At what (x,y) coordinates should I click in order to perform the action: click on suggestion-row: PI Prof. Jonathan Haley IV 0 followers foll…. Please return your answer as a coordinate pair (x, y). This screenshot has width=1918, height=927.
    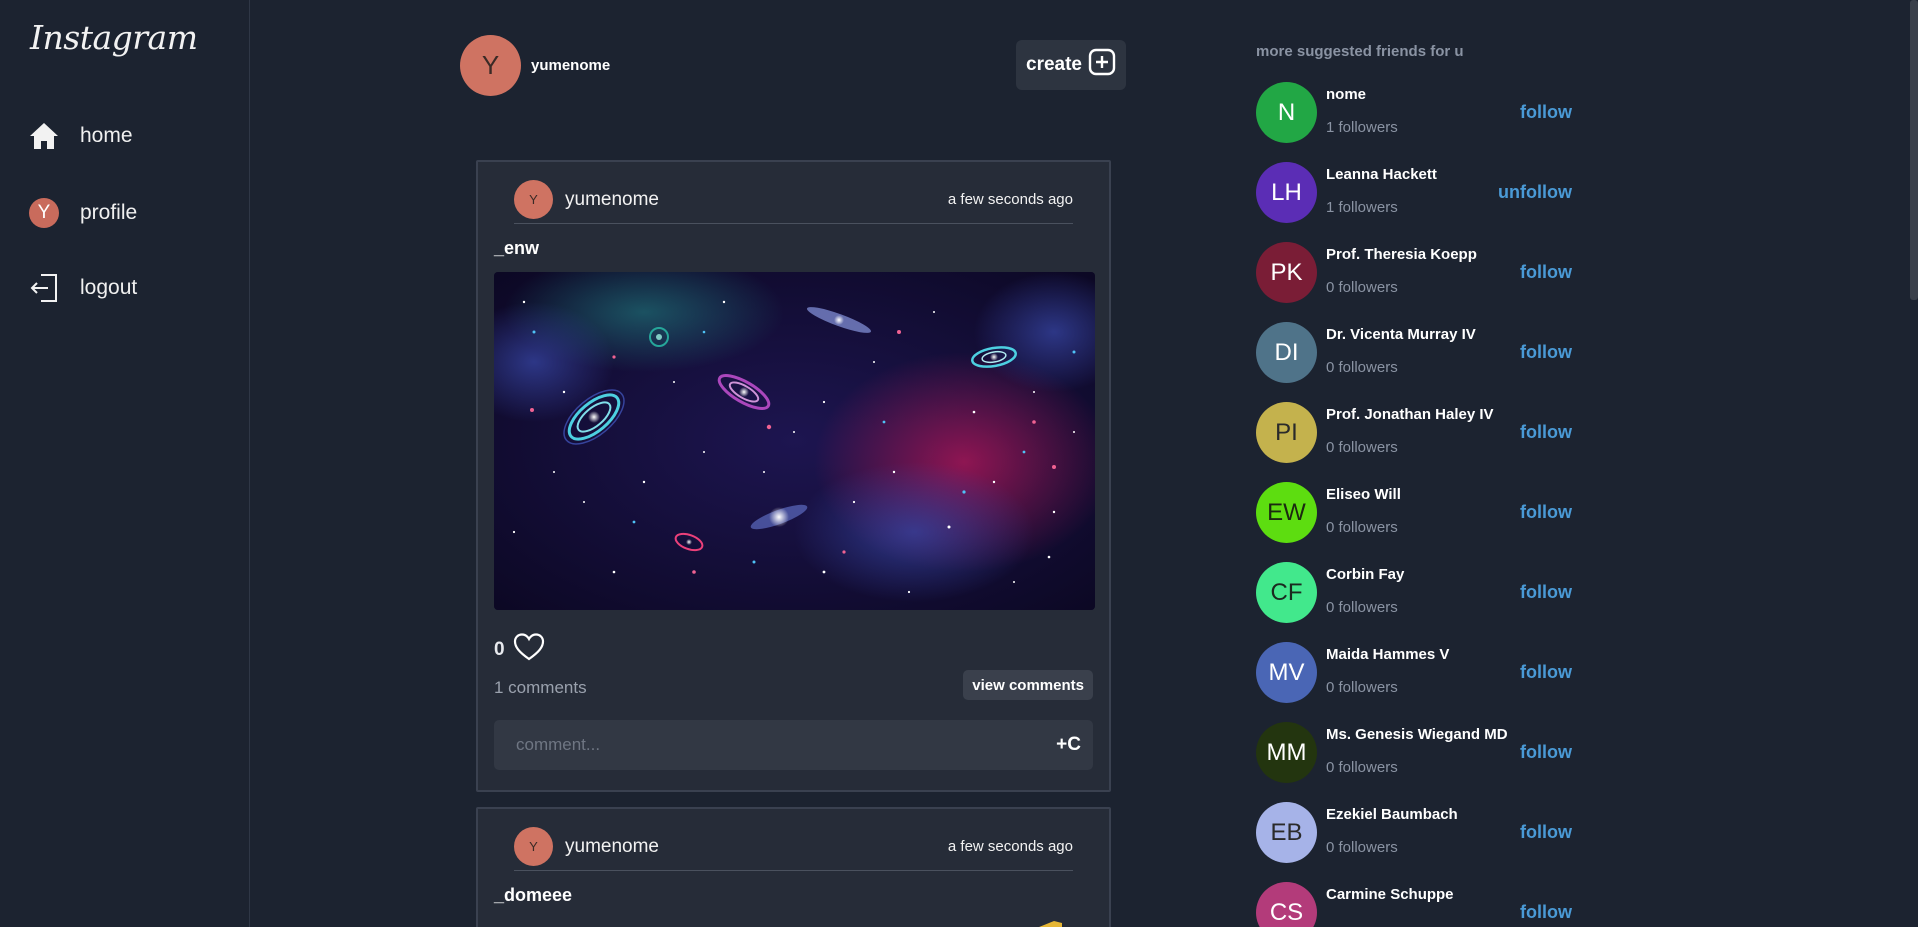
    Looking at the image, I should click on (1416, 433).